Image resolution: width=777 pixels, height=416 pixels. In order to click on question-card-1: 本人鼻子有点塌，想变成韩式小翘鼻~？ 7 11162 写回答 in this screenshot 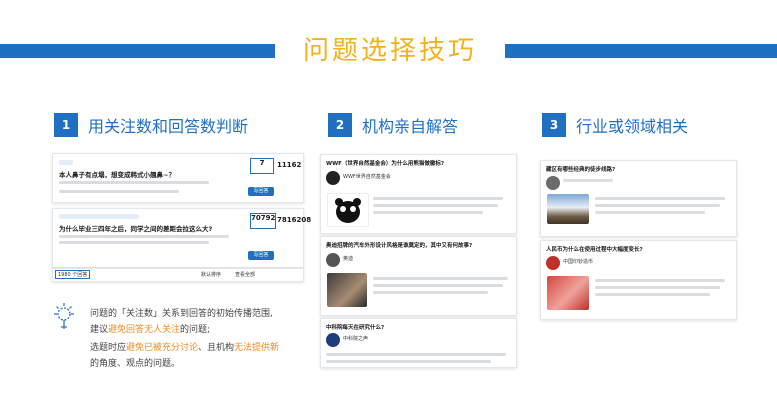, I will do `click(178, 178)`.